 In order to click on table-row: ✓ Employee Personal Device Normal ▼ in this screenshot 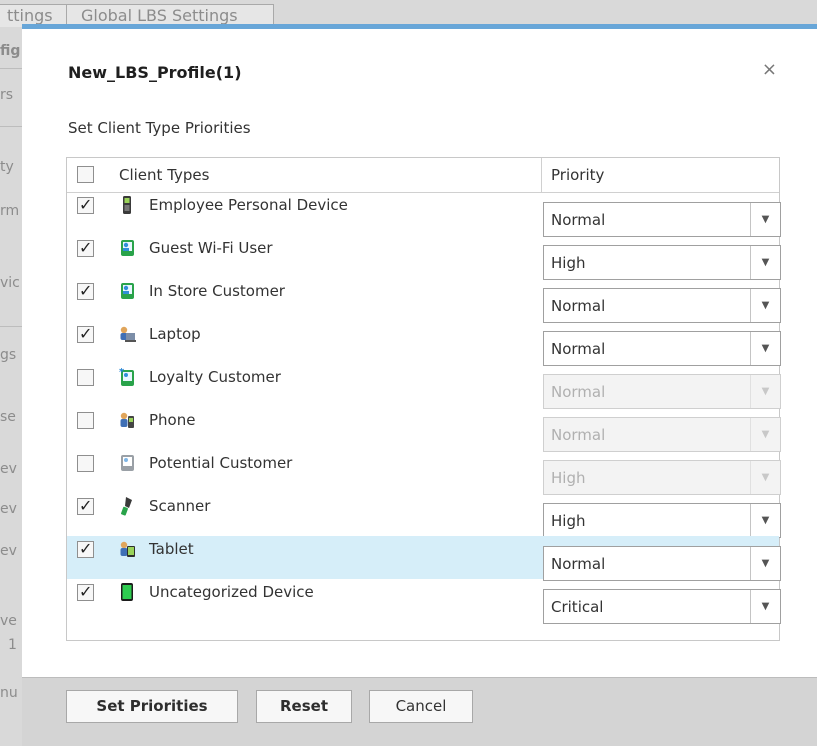, I will do `click(424, 214)`.